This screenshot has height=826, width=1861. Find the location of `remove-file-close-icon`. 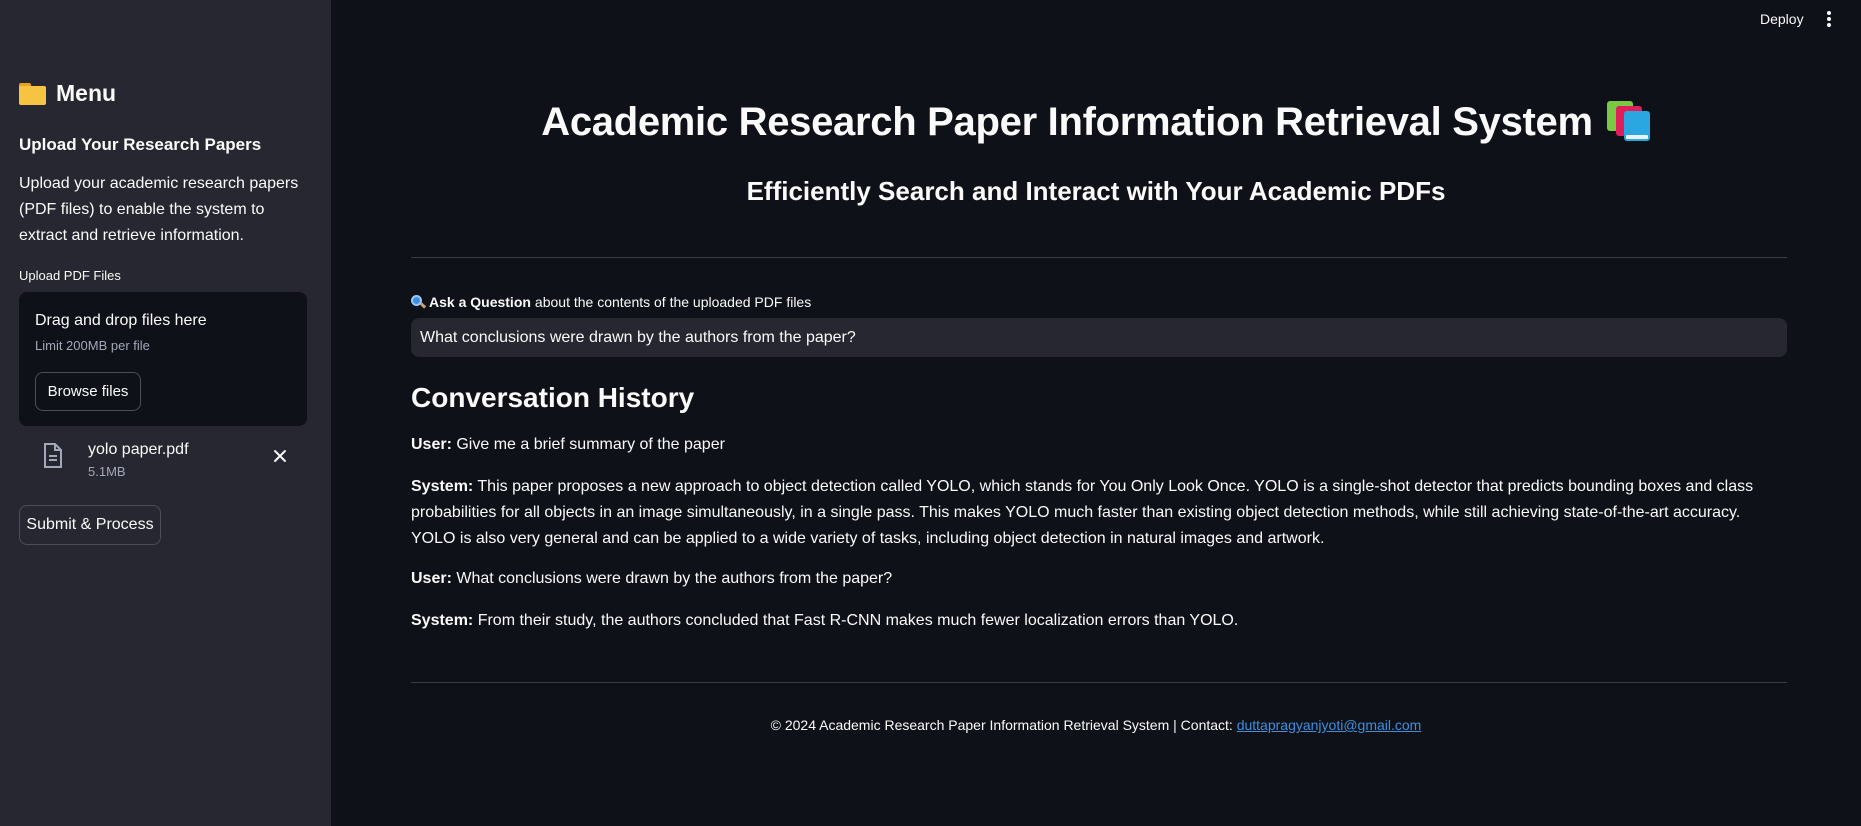

remove-file-close-icon is located at coordinates (280, 456).